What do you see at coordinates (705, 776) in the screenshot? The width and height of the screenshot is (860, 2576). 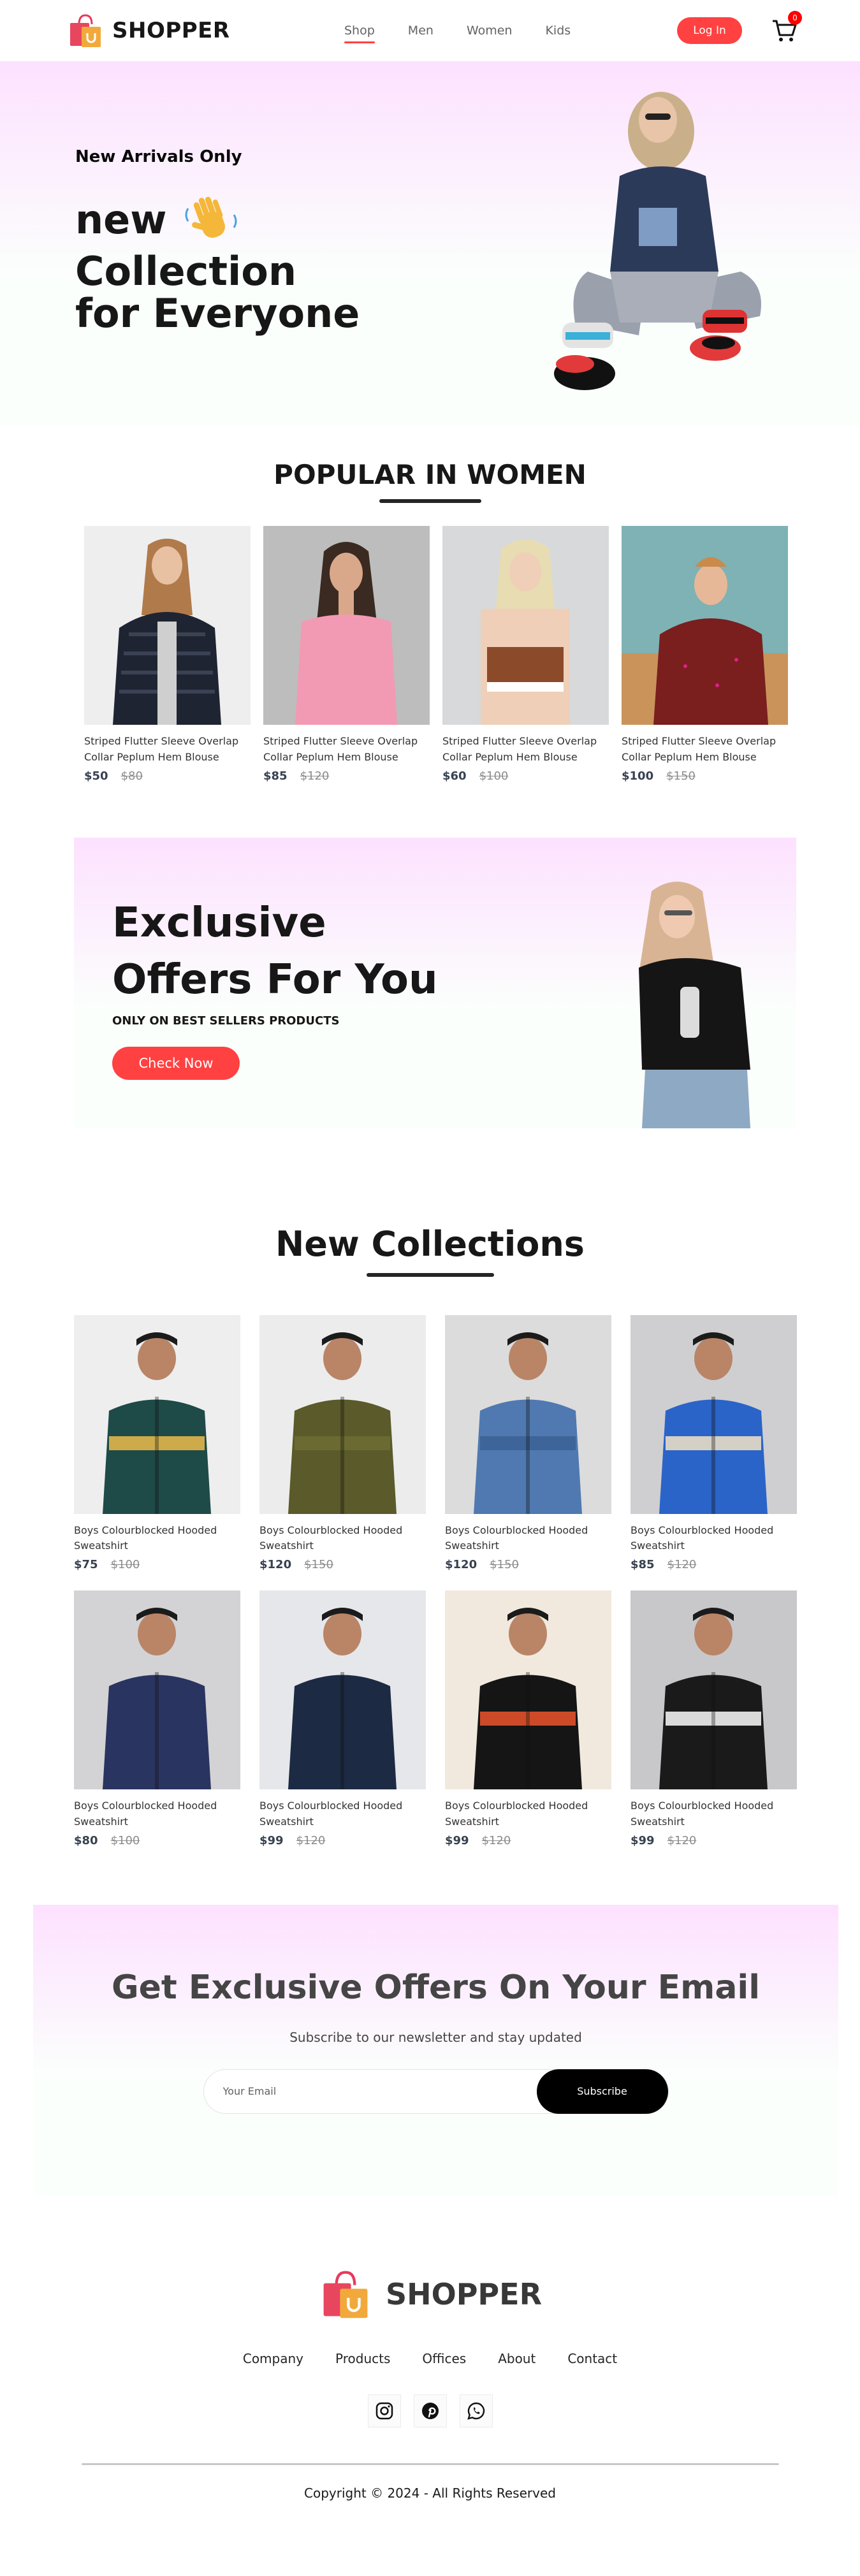 I see `product-prices: $100 $150` at bounding box center [705, 776].